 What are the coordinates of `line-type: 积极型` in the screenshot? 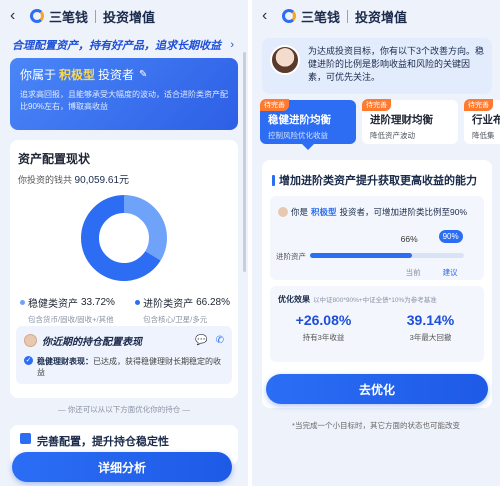 It's located at (324, 212).